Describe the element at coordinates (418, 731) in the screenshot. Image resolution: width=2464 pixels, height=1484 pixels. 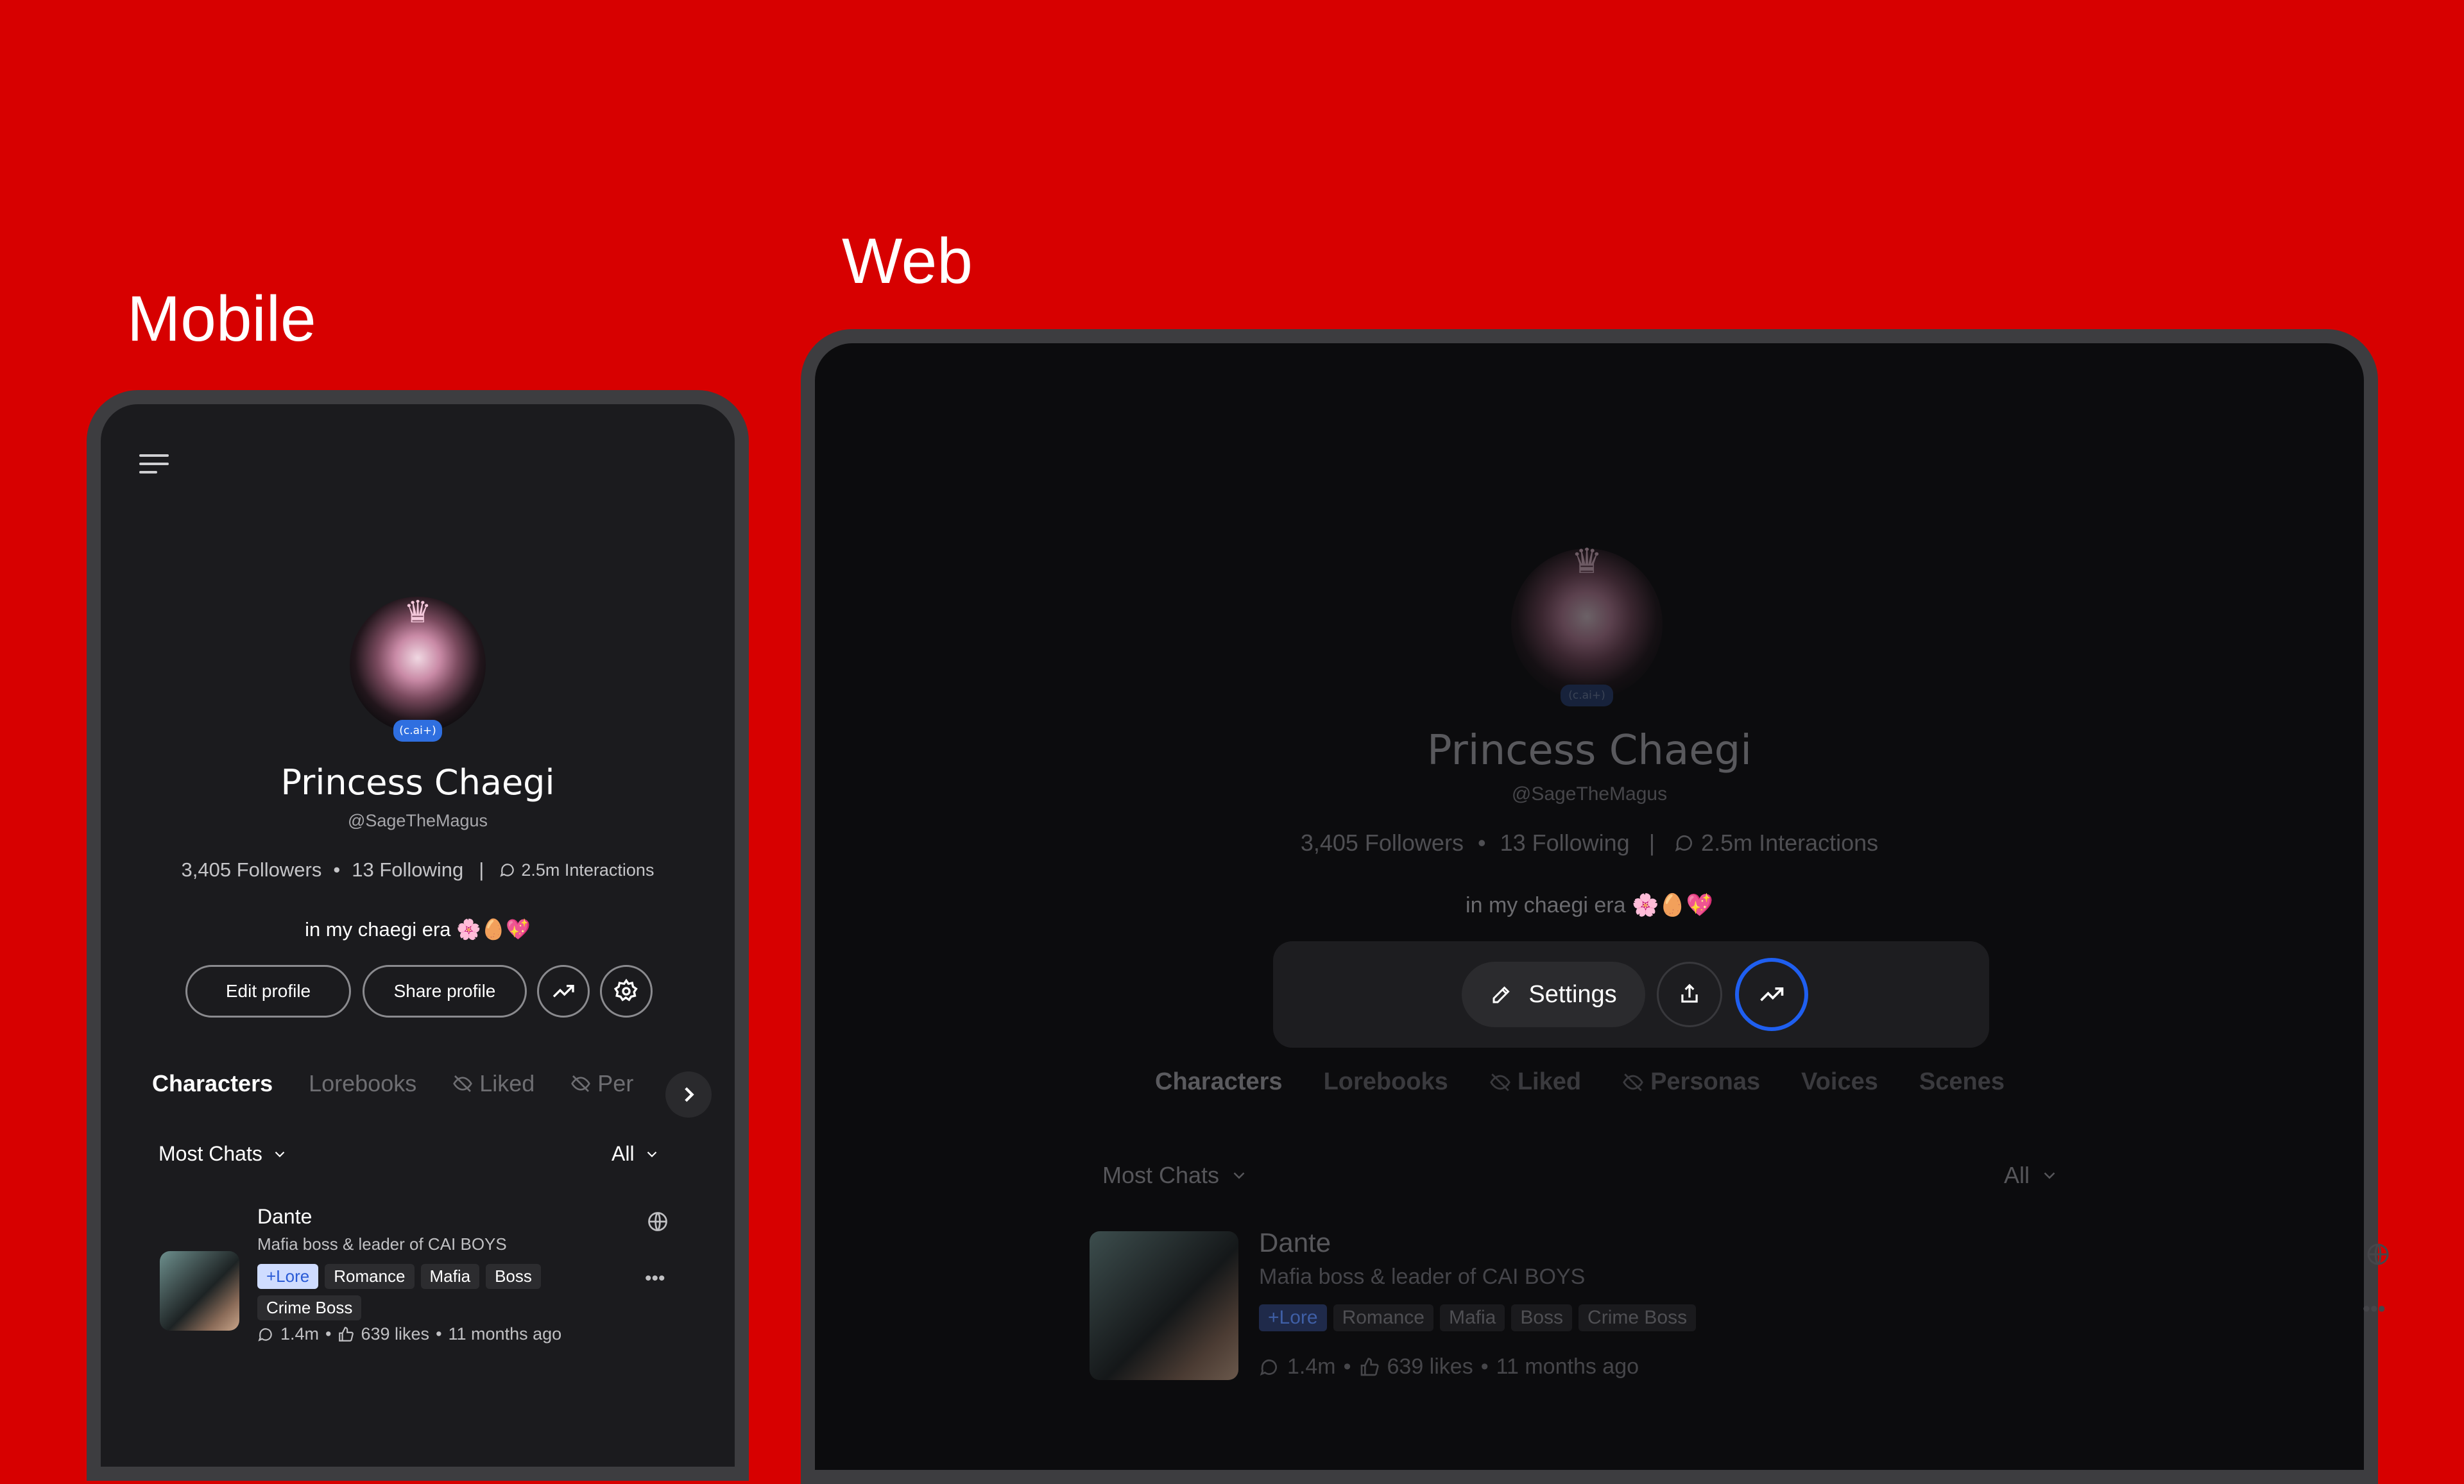
I see `plus-badge: (c.ai+)` at that location.